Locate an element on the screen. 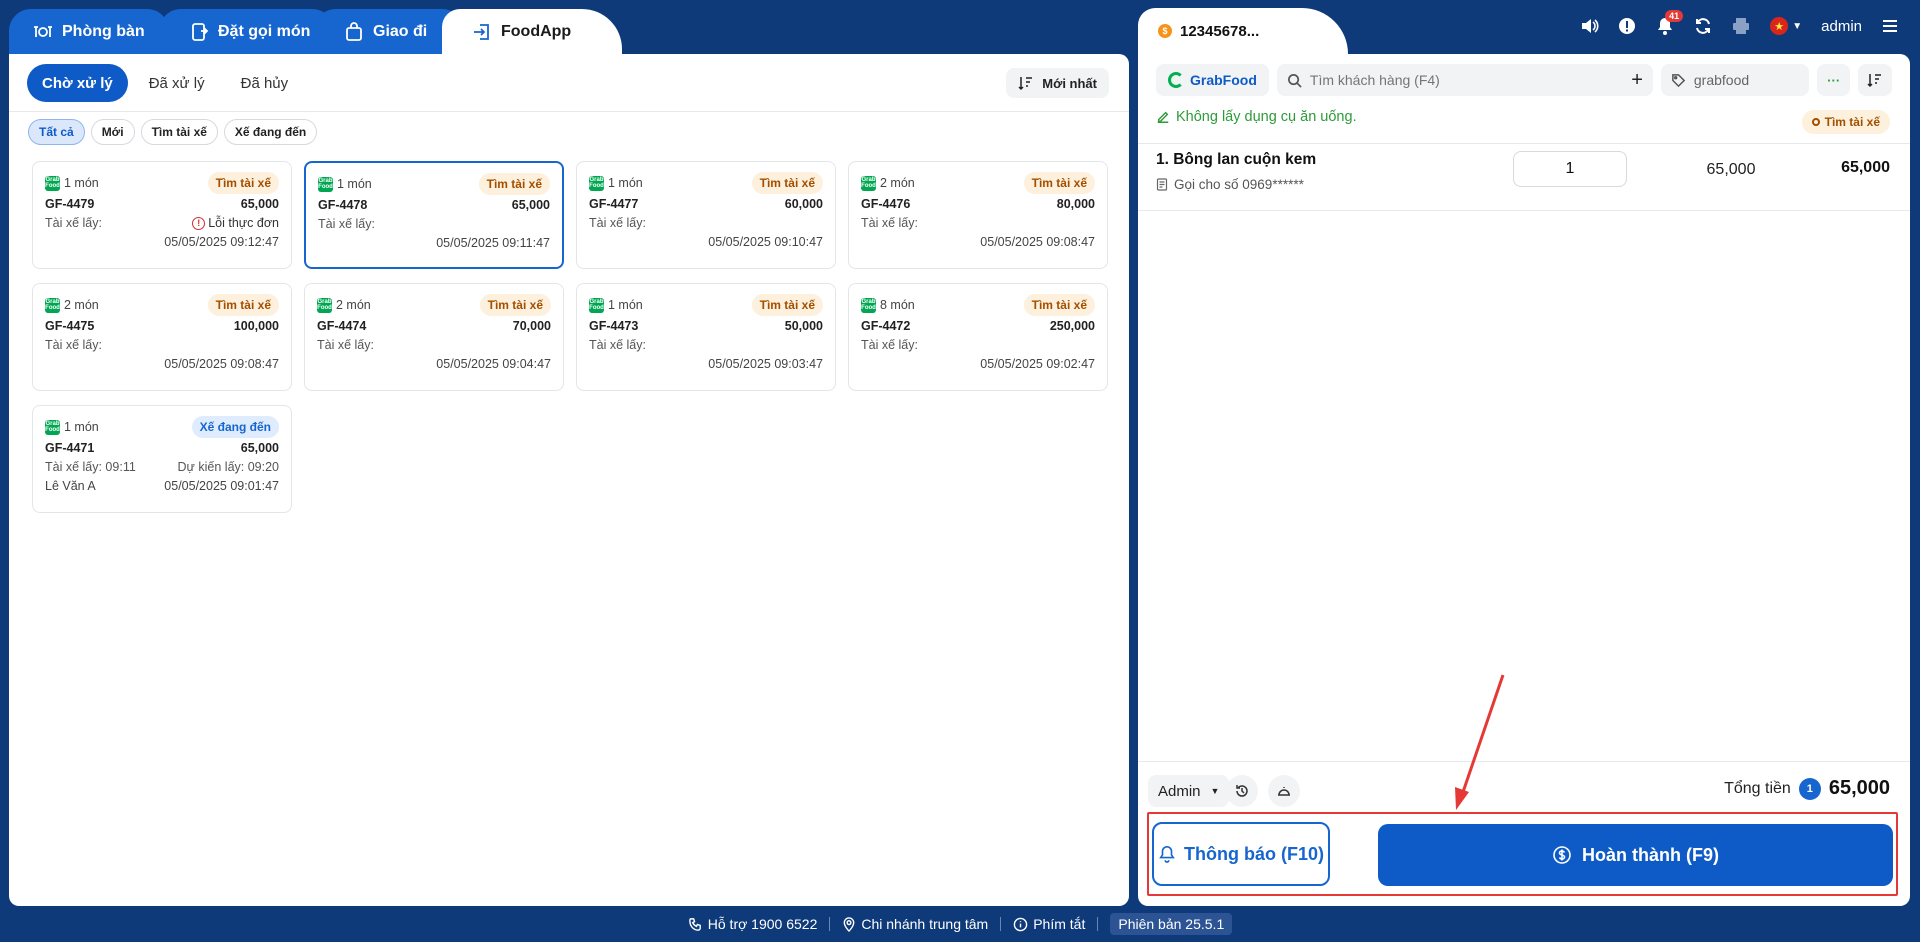  branch-selector: Chi nhánh trung tâm is located at coordinates (915, 924).